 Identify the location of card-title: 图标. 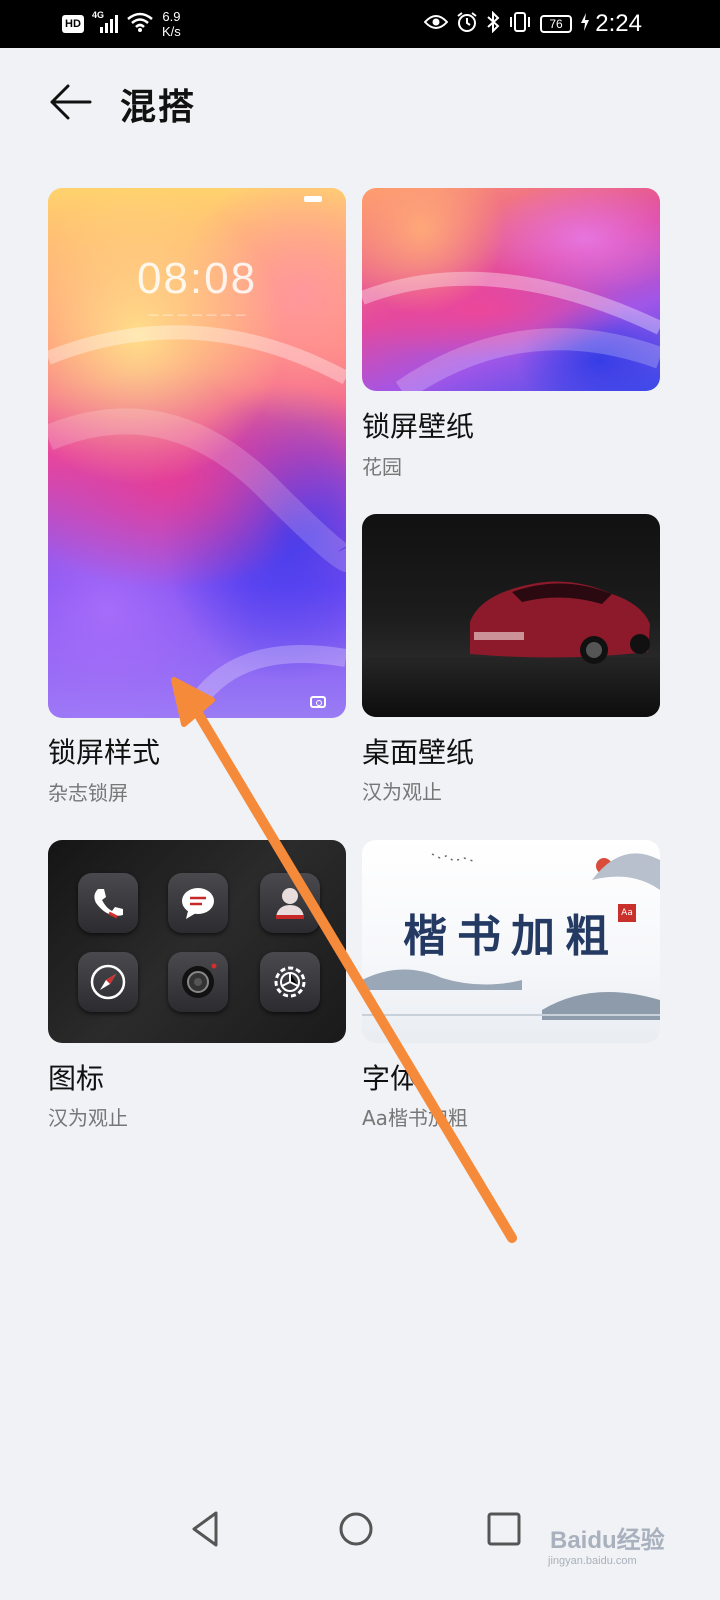
(76, 1078).